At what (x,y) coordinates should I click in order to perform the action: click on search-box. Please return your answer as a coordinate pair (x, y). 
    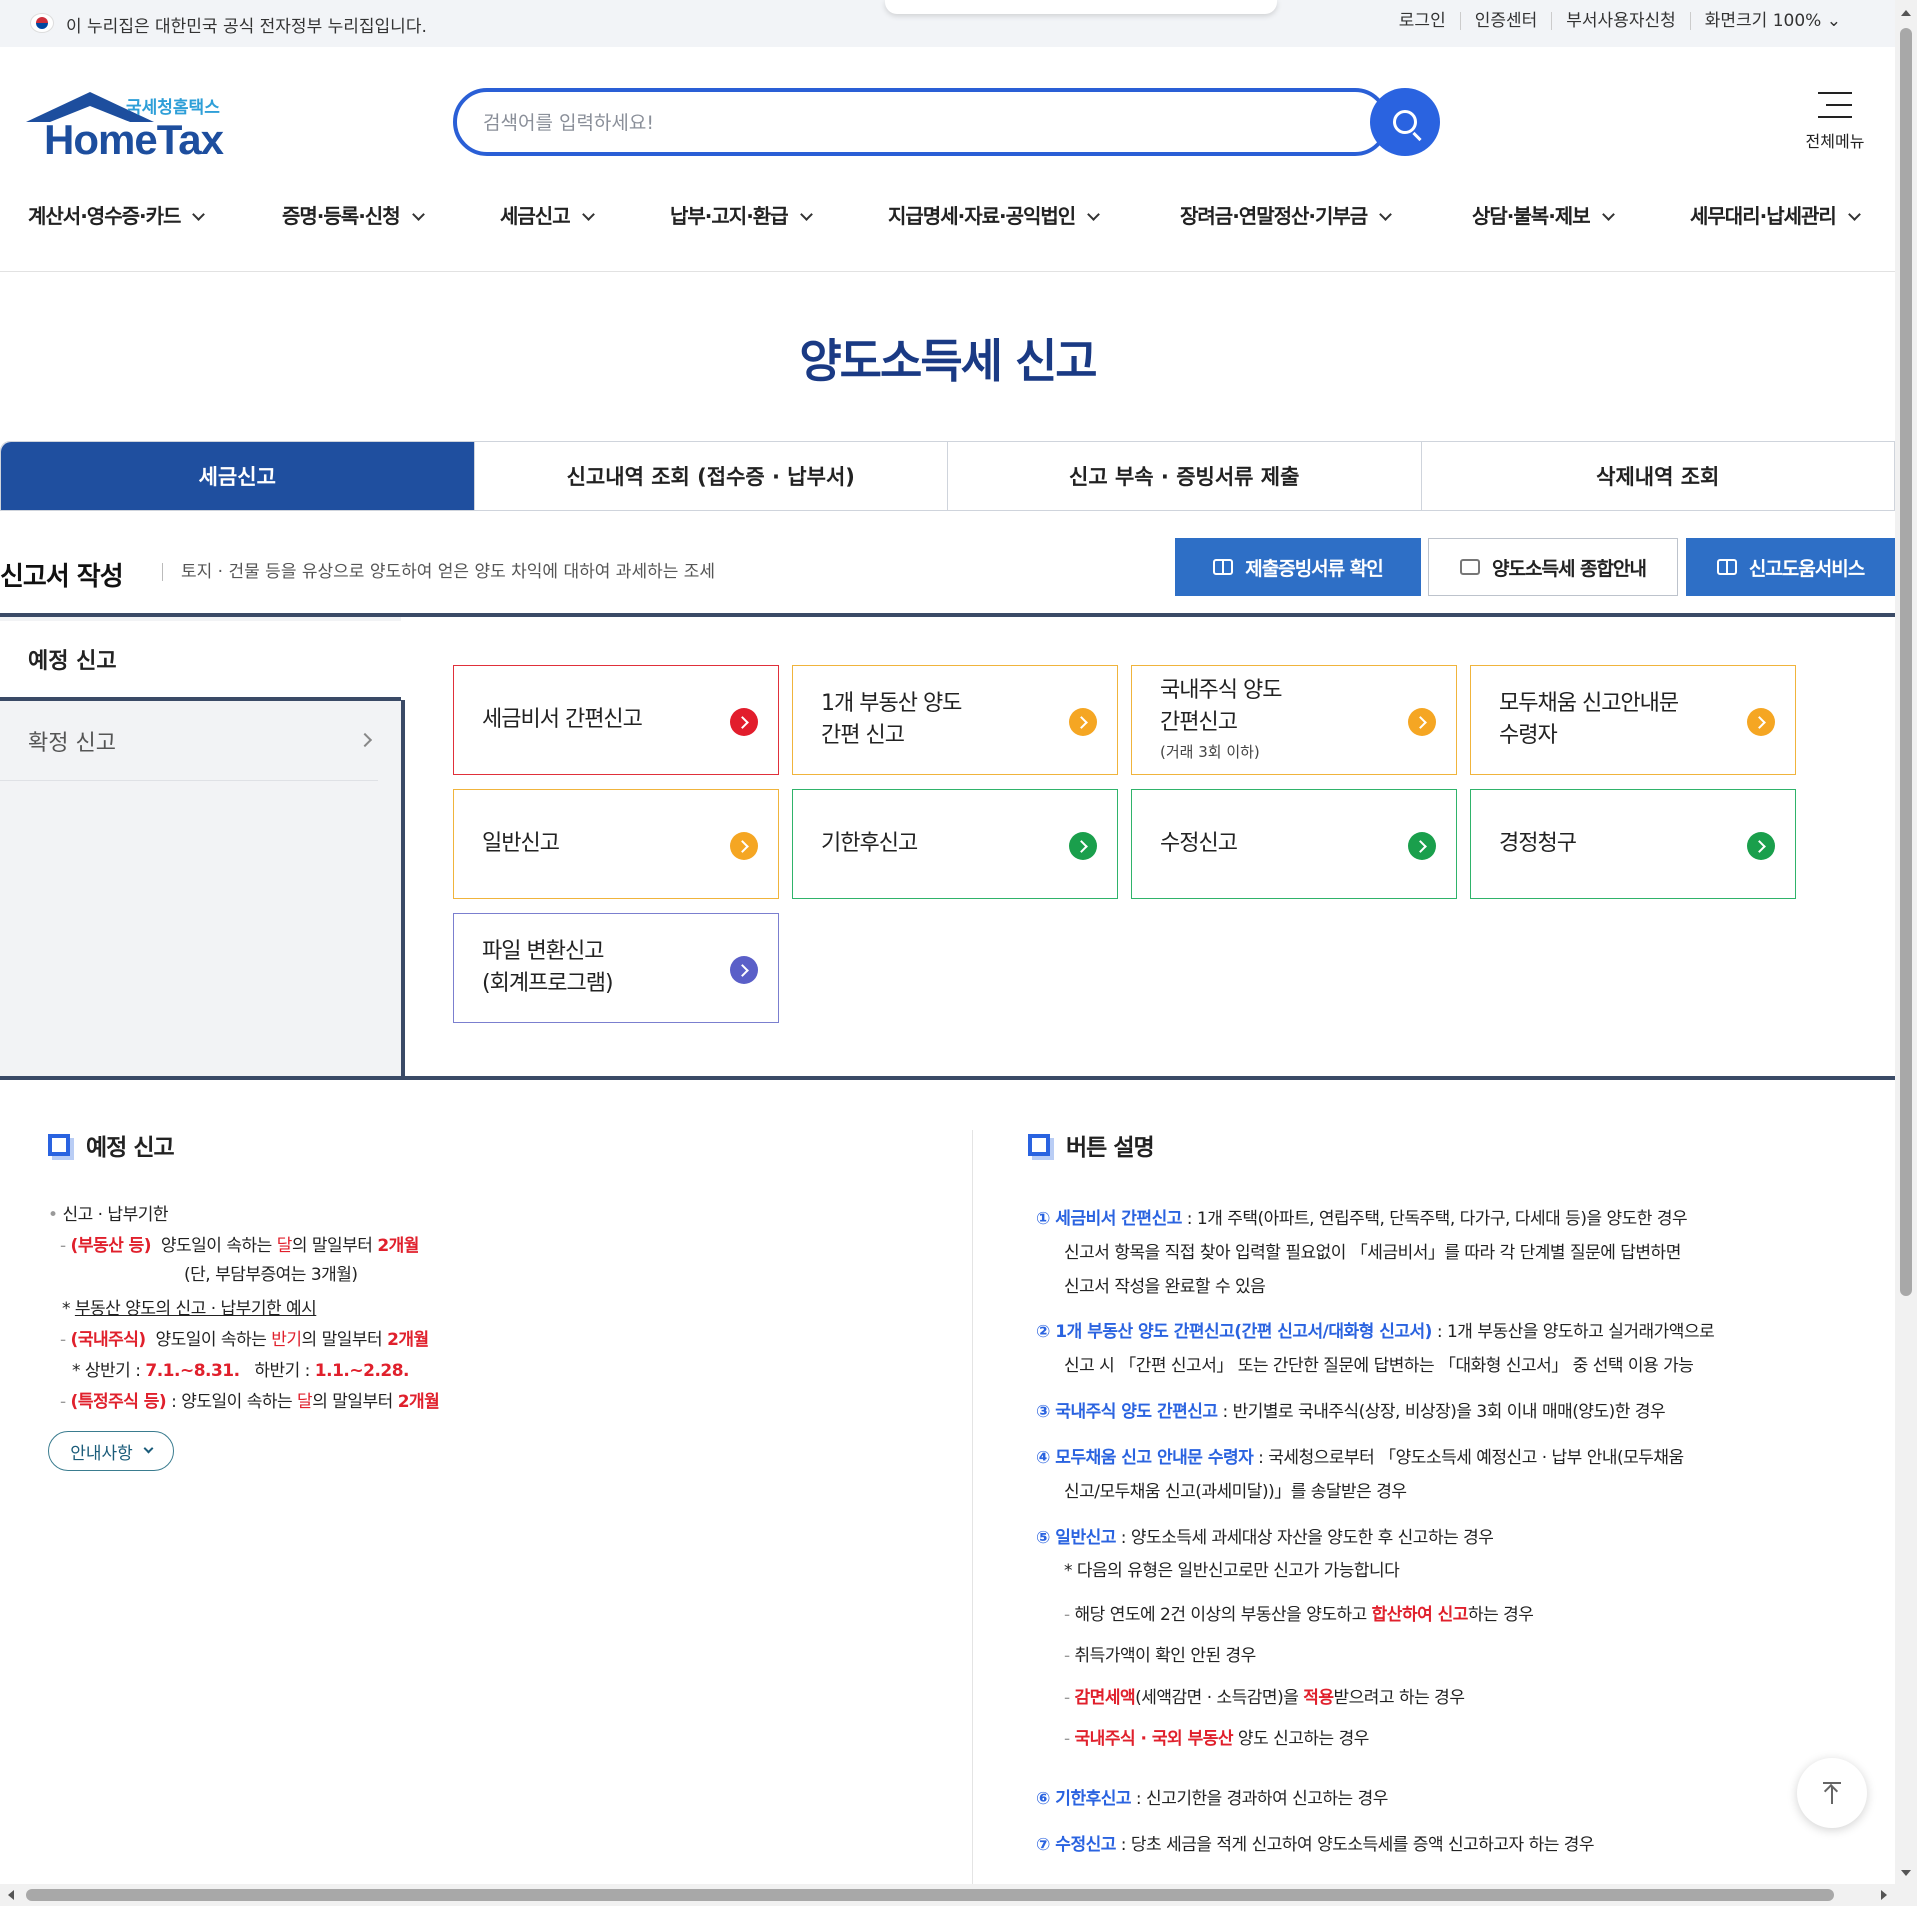
    Looking at the image, I should click on (921, 122).